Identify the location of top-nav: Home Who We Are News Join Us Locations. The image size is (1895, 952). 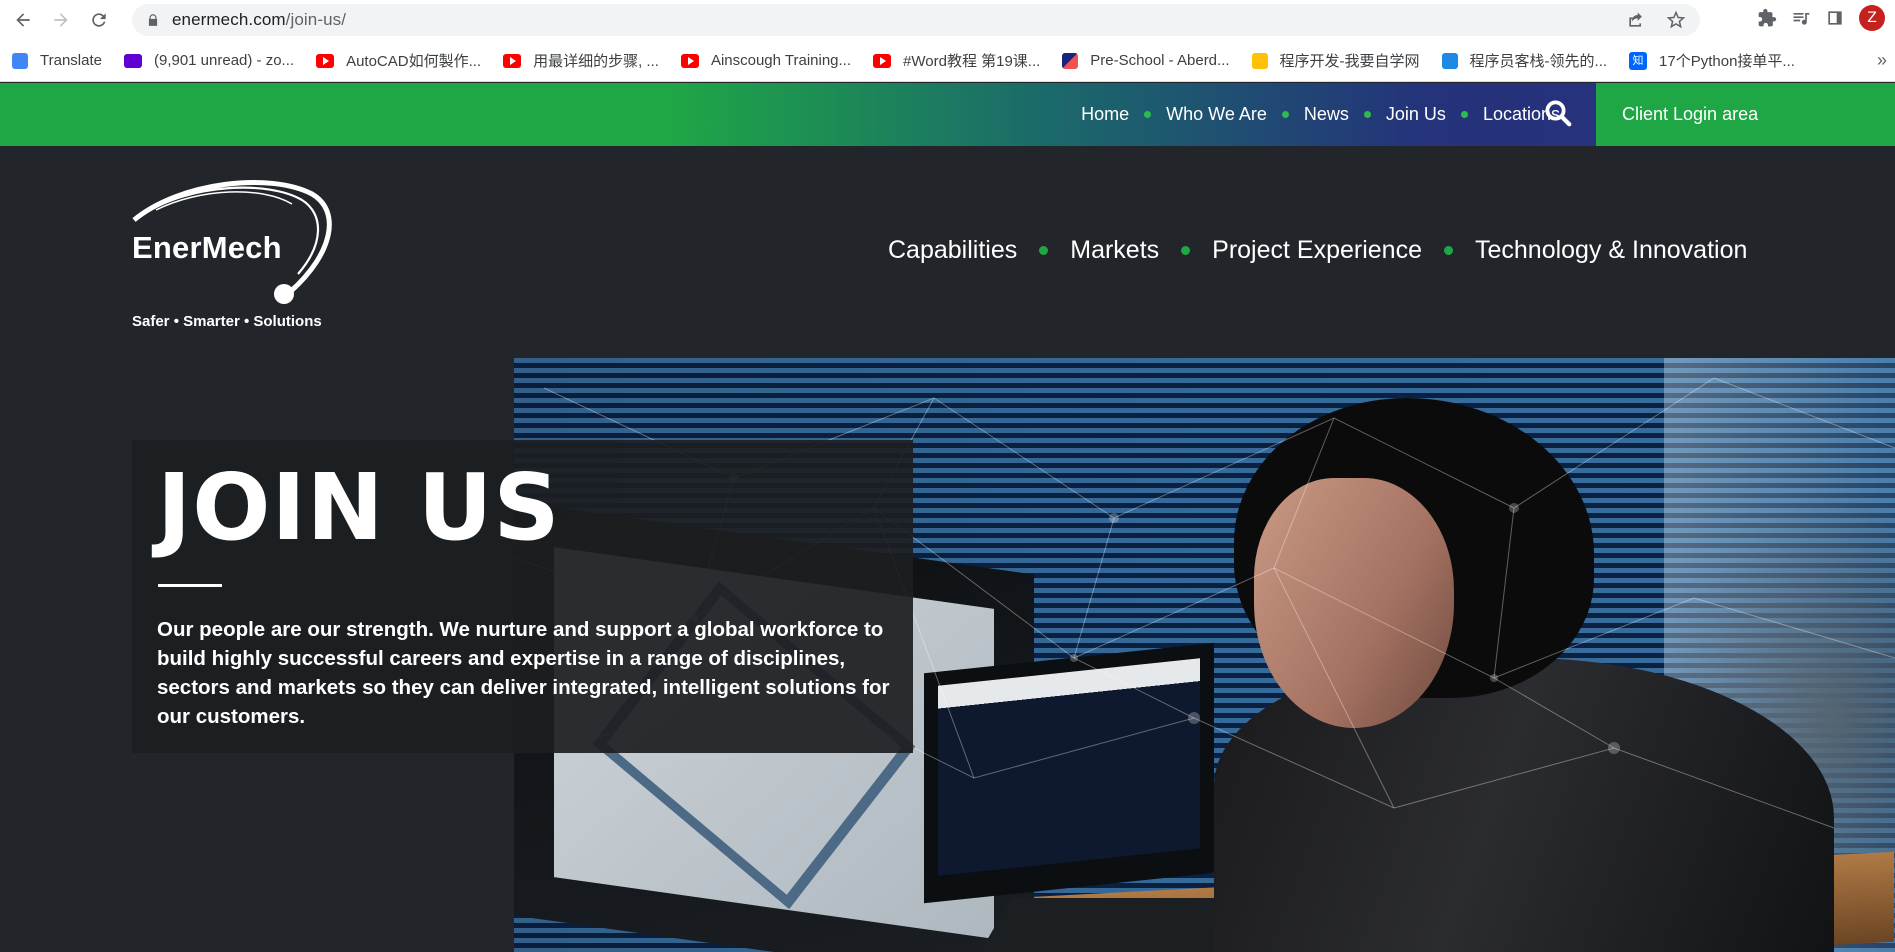
(1320, 114).